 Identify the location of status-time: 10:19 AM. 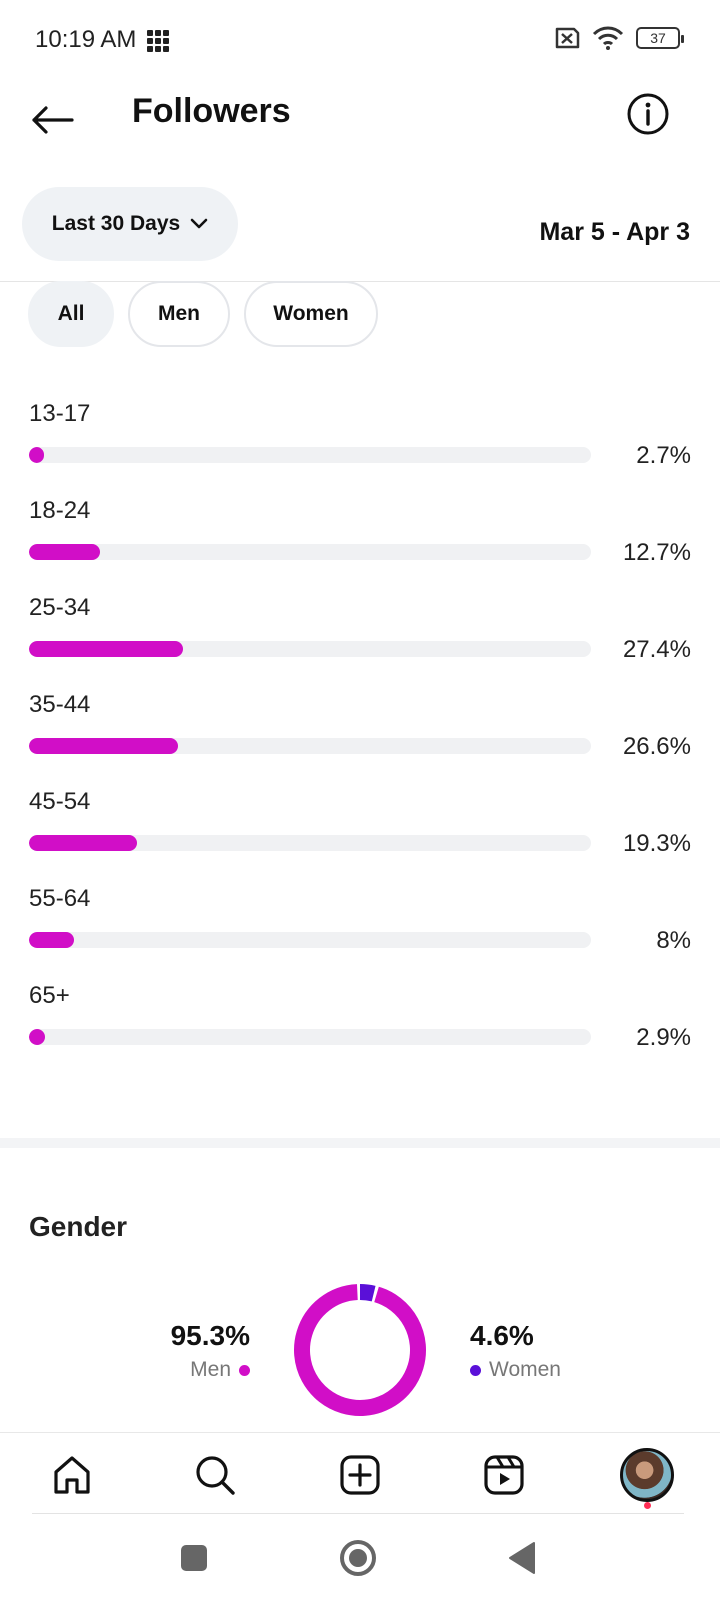
(86, 39).